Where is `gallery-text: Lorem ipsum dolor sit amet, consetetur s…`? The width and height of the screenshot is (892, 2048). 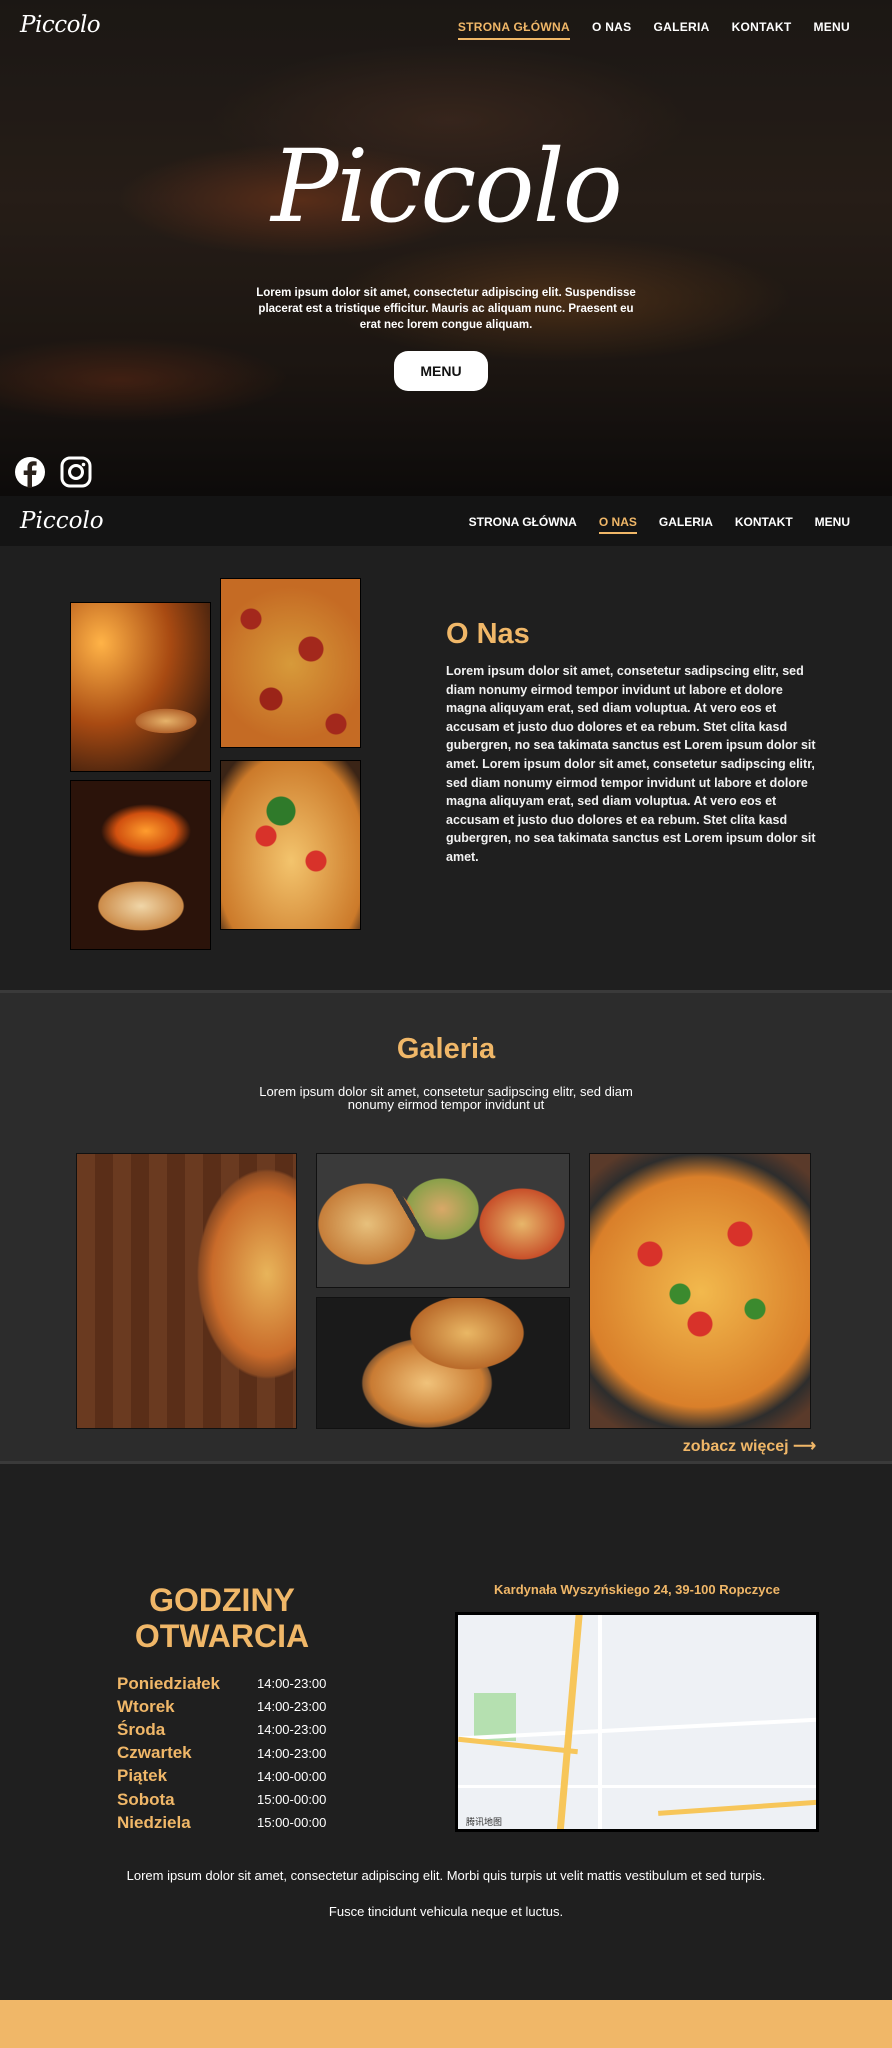
gallery-text: Lorem ipsum dolor sit amet, consetetur s… is located at coordinates (446, 1098).